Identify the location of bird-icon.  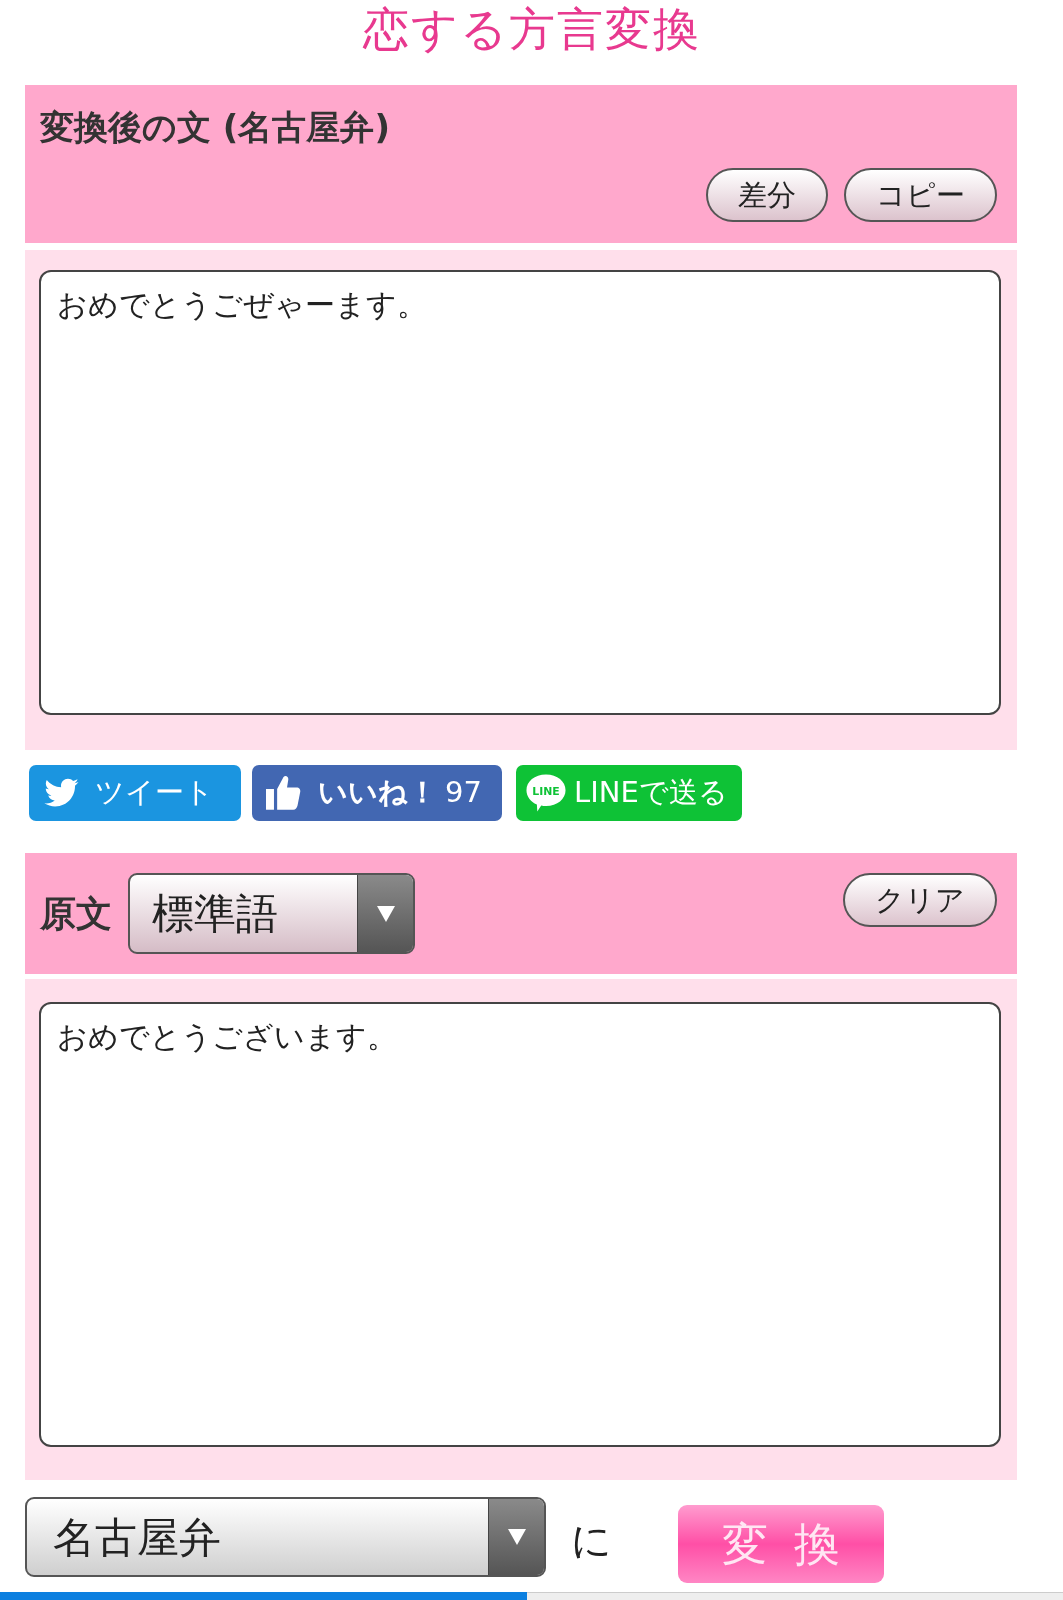
(61, 793).